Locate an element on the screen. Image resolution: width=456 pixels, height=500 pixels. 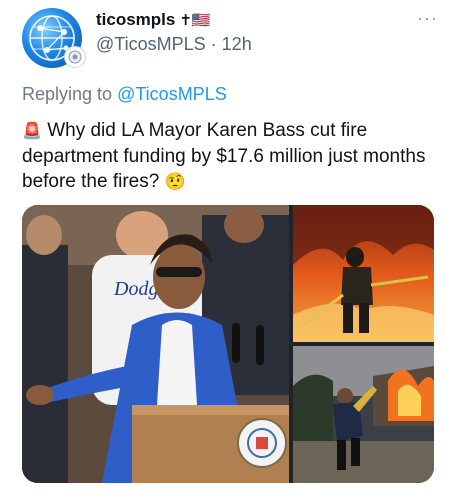
author-name-row: ticosmpls ✝🇺🇸 is located at coordinates (153, 20).